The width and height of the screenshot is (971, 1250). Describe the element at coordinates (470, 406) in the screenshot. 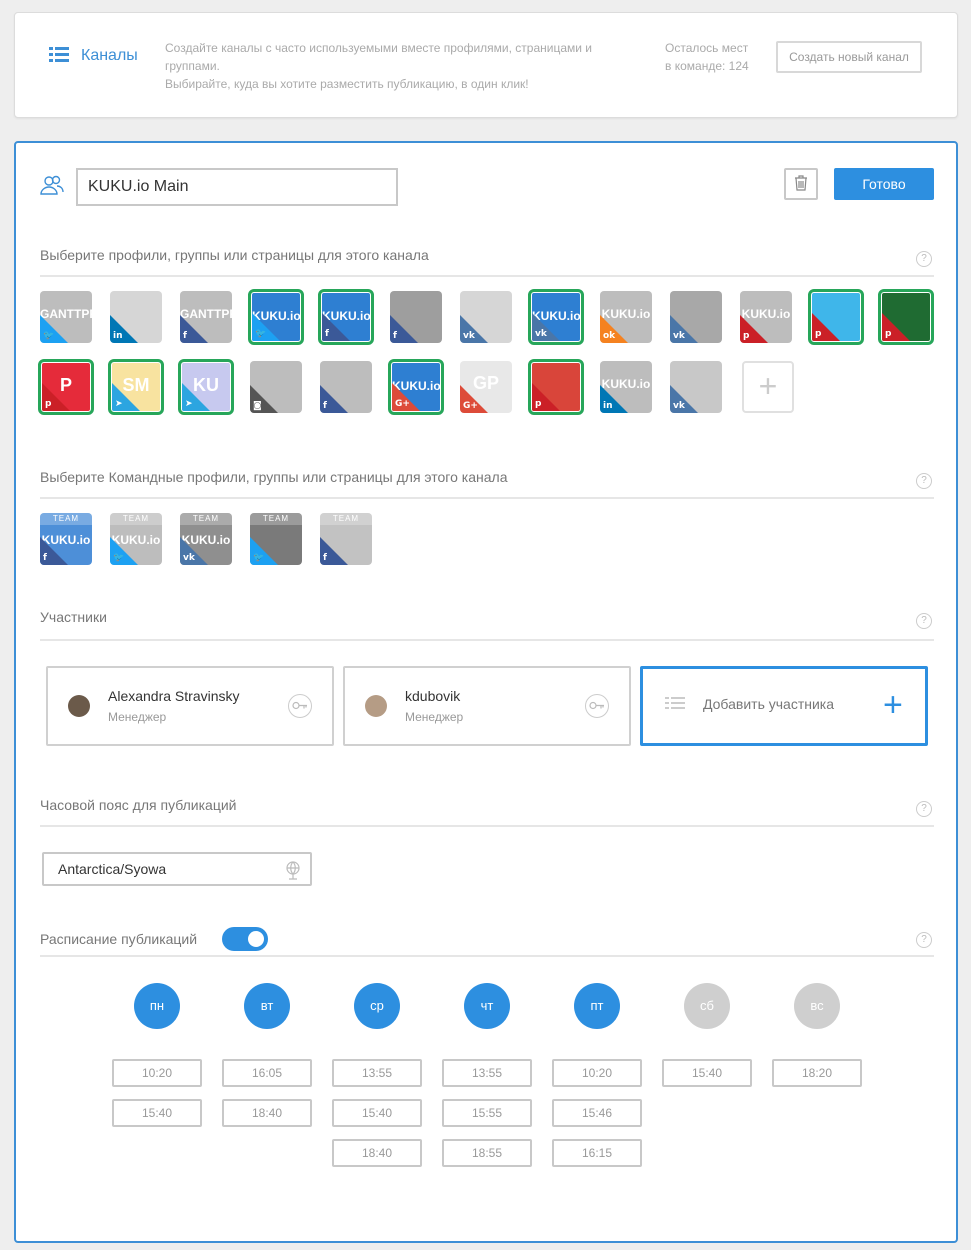

I see `network-G+-icon: G+` at that location.